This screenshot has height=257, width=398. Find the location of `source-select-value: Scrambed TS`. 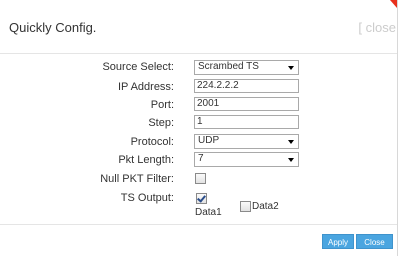

source-select-value: Scrambed TS is located at coordinates (228, 66).